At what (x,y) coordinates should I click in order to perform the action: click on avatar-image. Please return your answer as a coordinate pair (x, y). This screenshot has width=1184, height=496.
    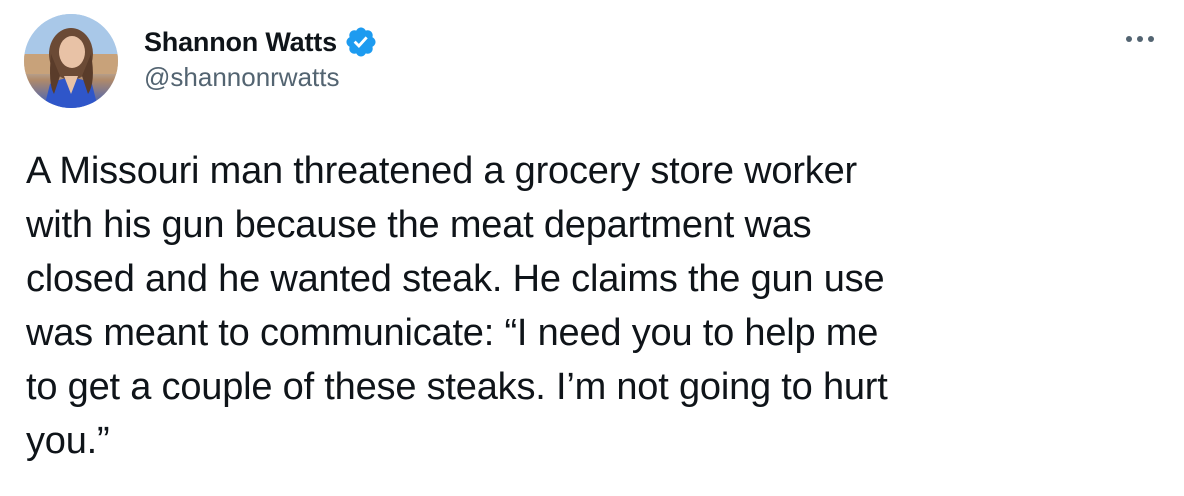
    Looking at the image, I should click on (71, 61).